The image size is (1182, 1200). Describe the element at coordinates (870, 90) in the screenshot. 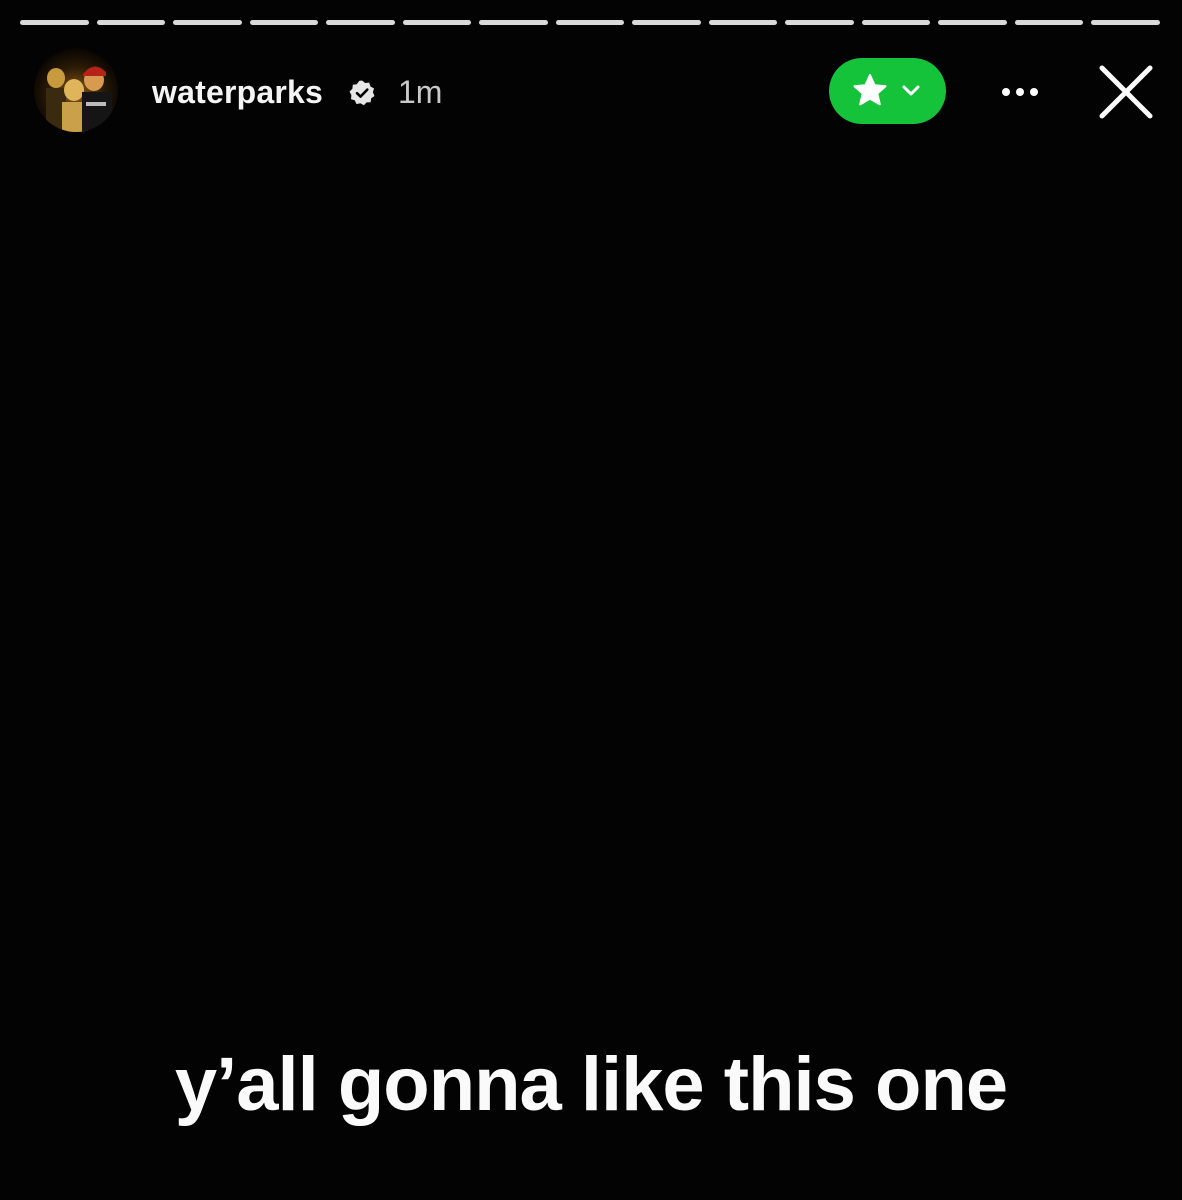

I see `star-icon` at that location.